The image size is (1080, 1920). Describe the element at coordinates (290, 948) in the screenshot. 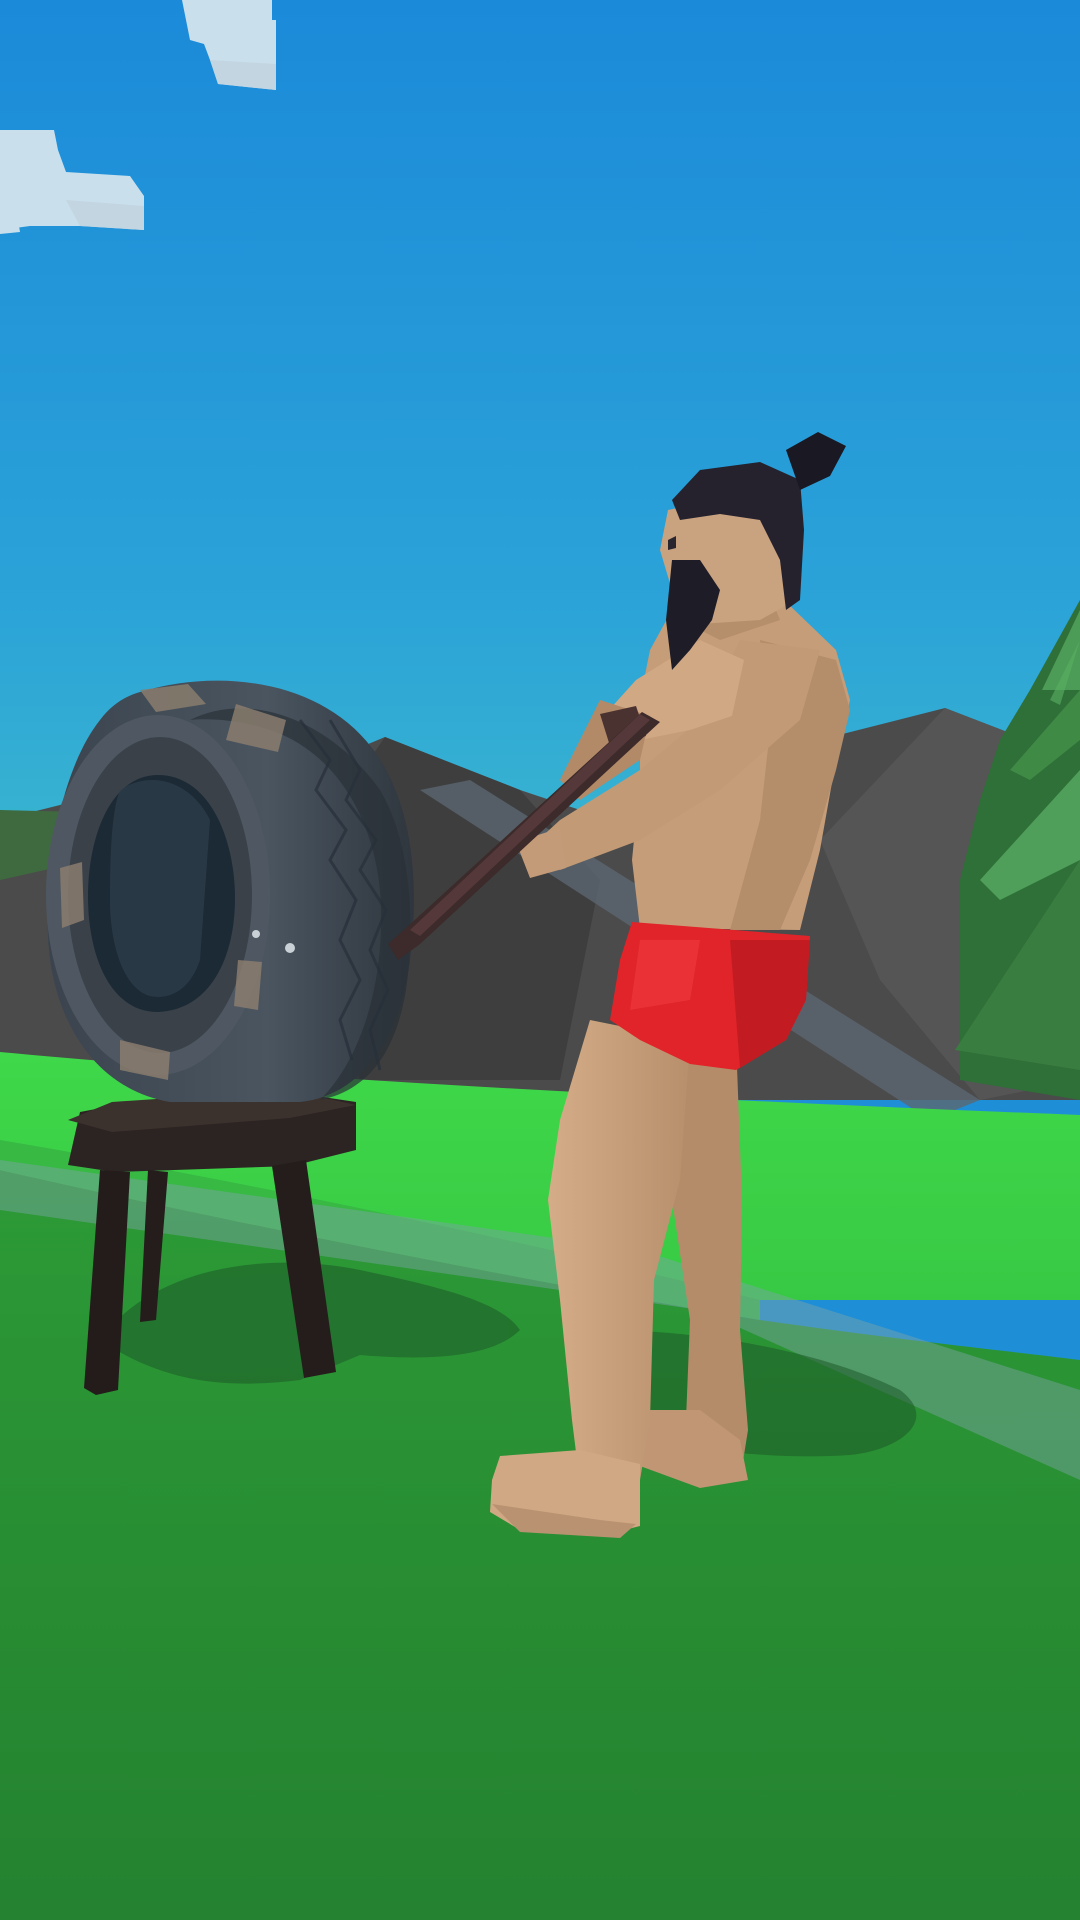

I see `tire-bolt-icon` at that location.